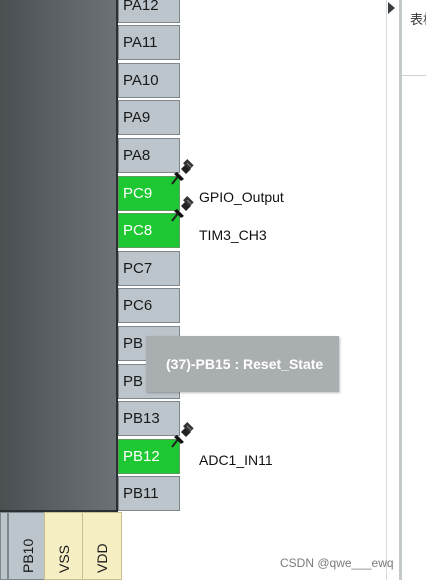 The image size is (426, 580). What do you see at coordinates (233, 235) in the screenshot?
I see `signal-label-pc8: TIM3_CH3` at bounding box center [233, 235].